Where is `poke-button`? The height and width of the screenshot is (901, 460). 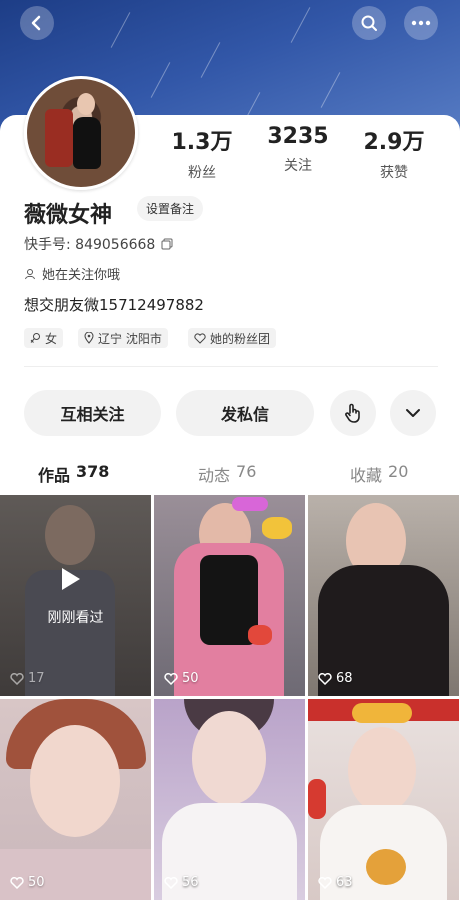
poke-button is located at coordinates (353, 413).